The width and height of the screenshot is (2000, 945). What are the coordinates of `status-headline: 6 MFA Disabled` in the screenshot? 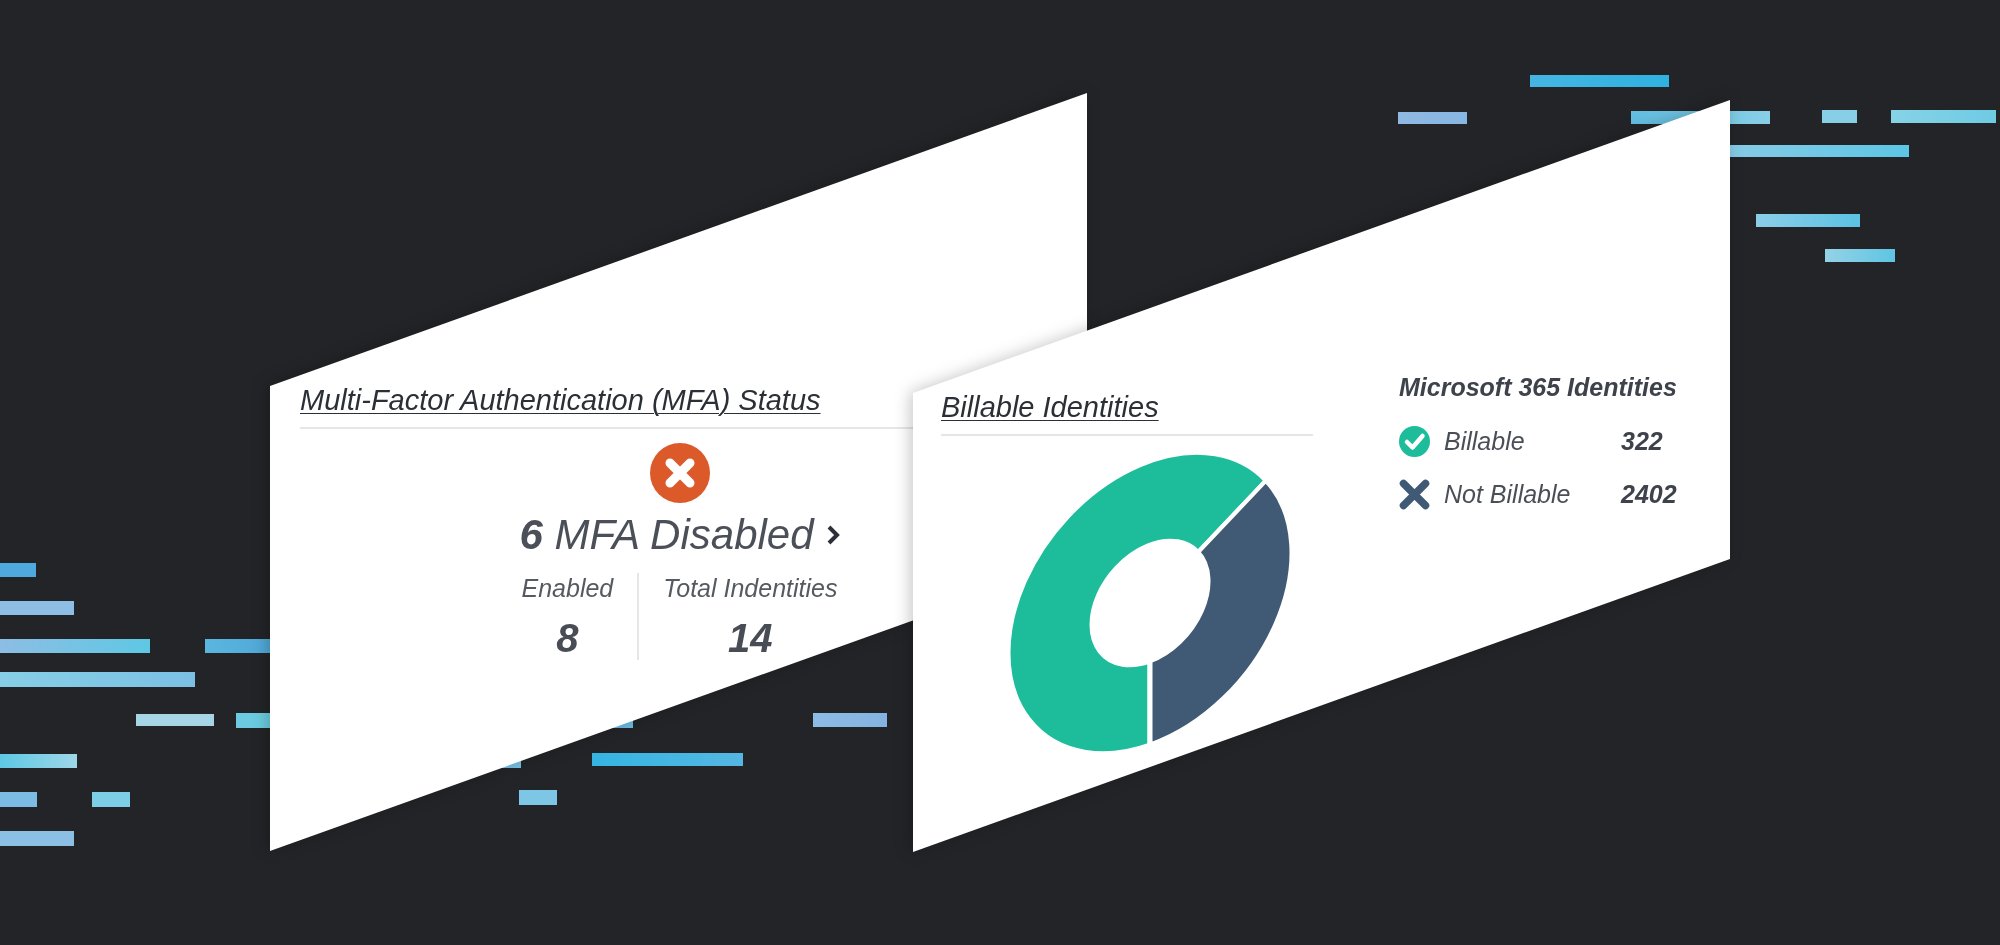 It's located at (666, 535).